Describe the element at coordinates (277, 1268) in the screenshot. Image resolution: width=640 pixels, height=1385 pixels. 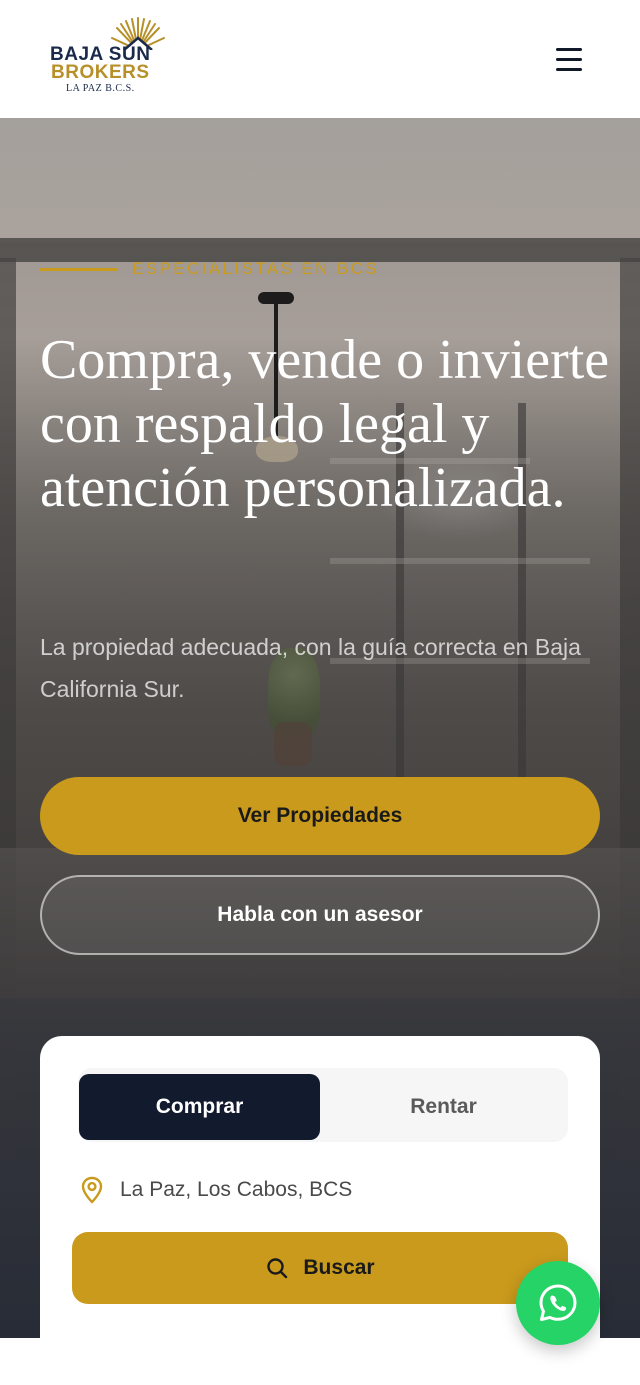
I see `search-icon` at that location.